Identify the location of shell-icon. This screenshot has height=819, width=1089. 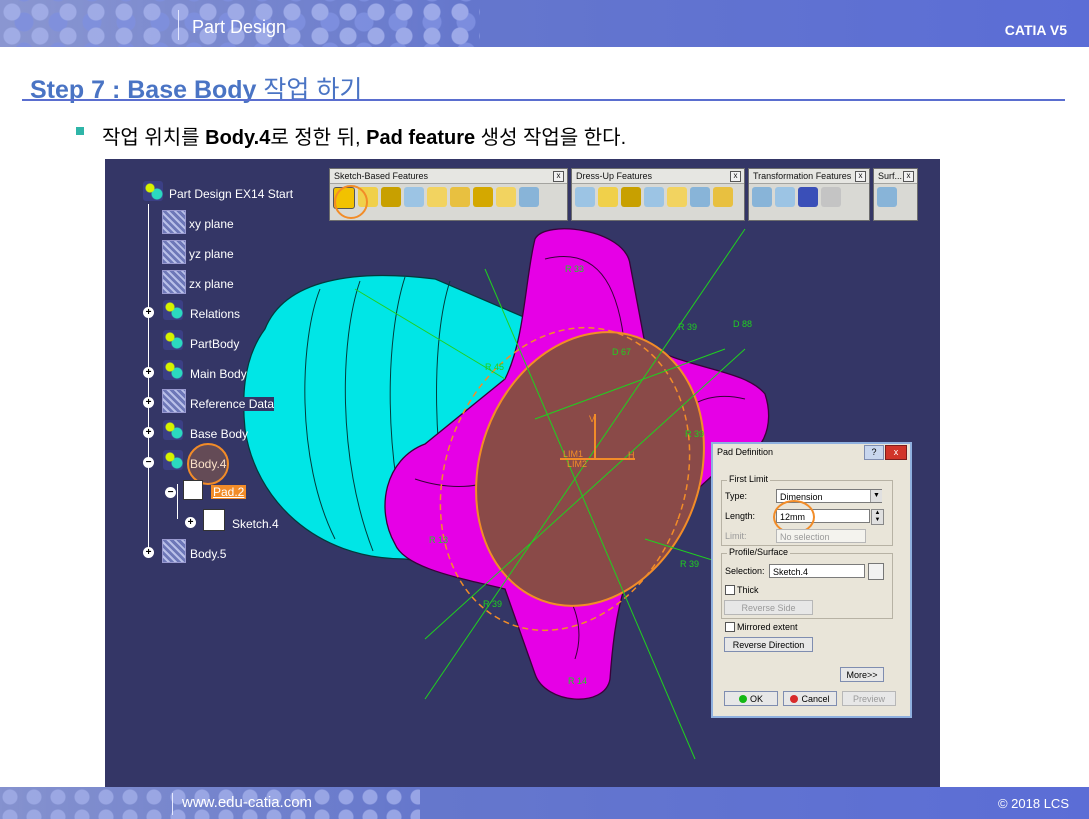
(654, 197).